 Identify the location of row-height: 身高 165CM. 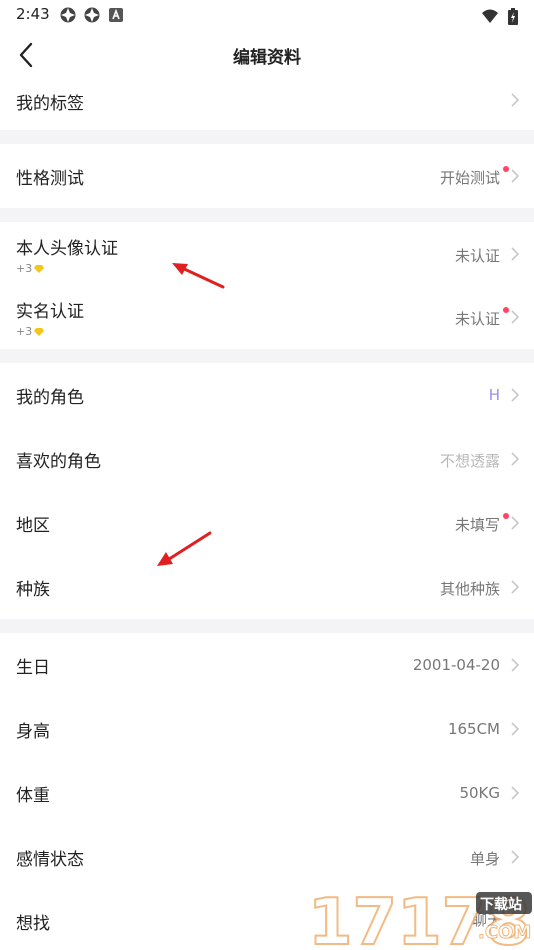
(267, 729).